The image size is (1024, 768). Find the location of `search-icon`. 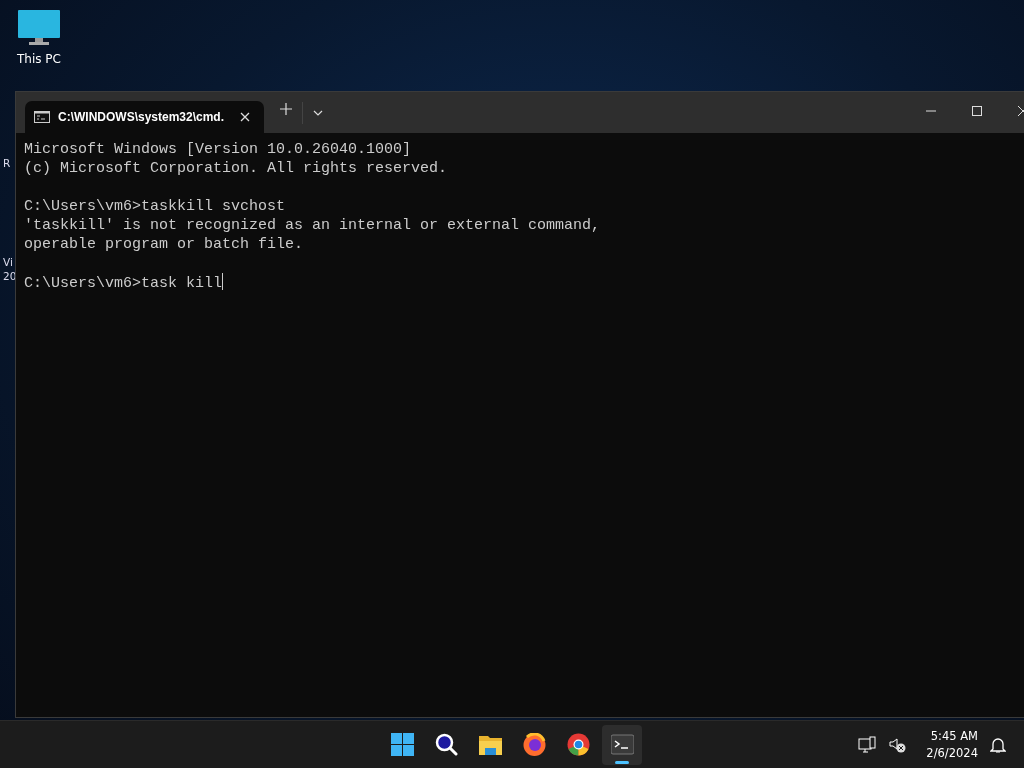

search-icon is located at coordinates (446, 744).